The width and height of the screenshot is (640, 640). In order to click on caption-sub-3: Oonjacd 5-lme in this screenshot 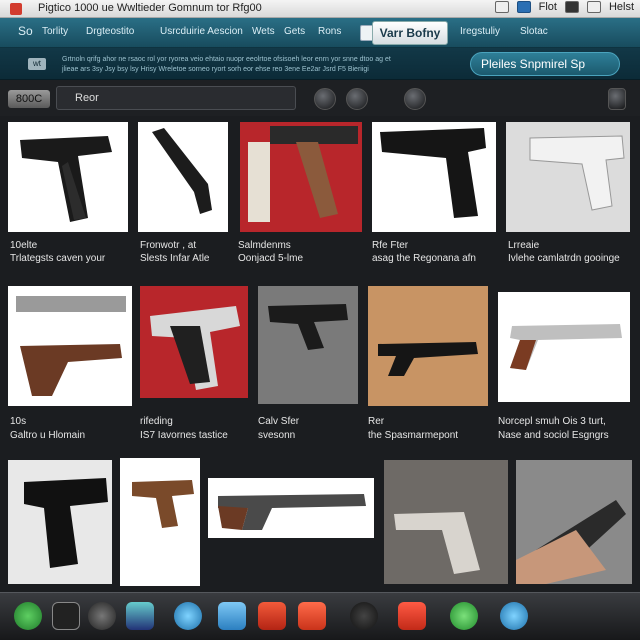, I will do `click(271, 258)`.